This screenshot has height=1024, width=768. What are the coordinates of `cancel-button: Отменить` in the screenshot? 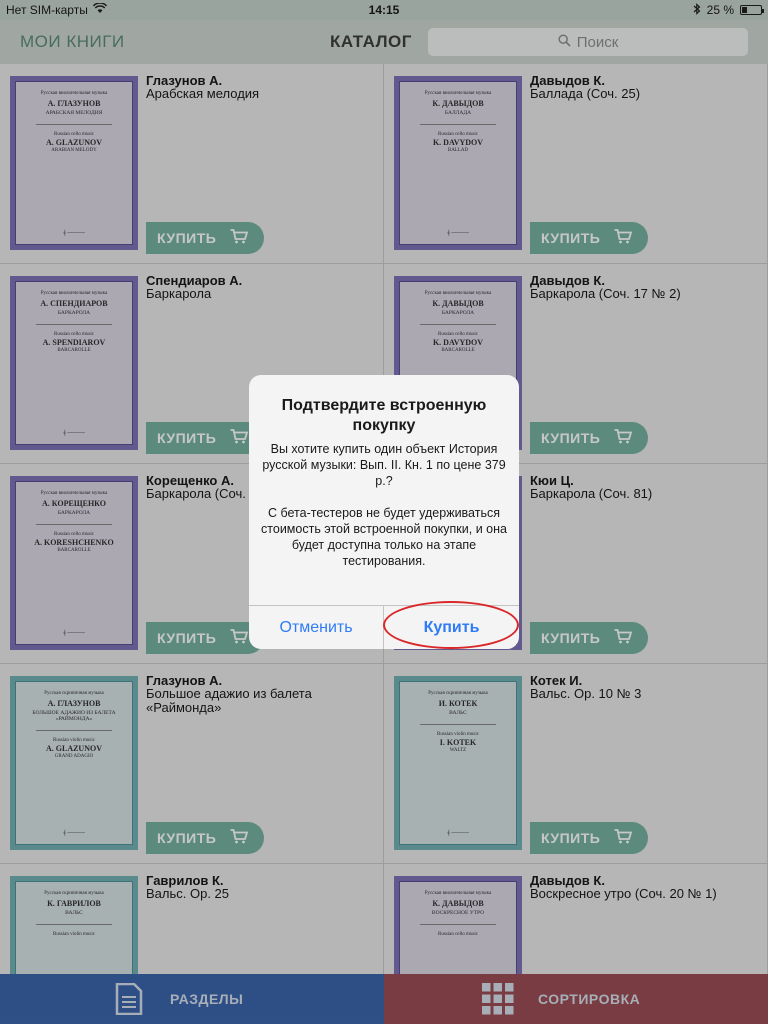 It's located at (316, 627).